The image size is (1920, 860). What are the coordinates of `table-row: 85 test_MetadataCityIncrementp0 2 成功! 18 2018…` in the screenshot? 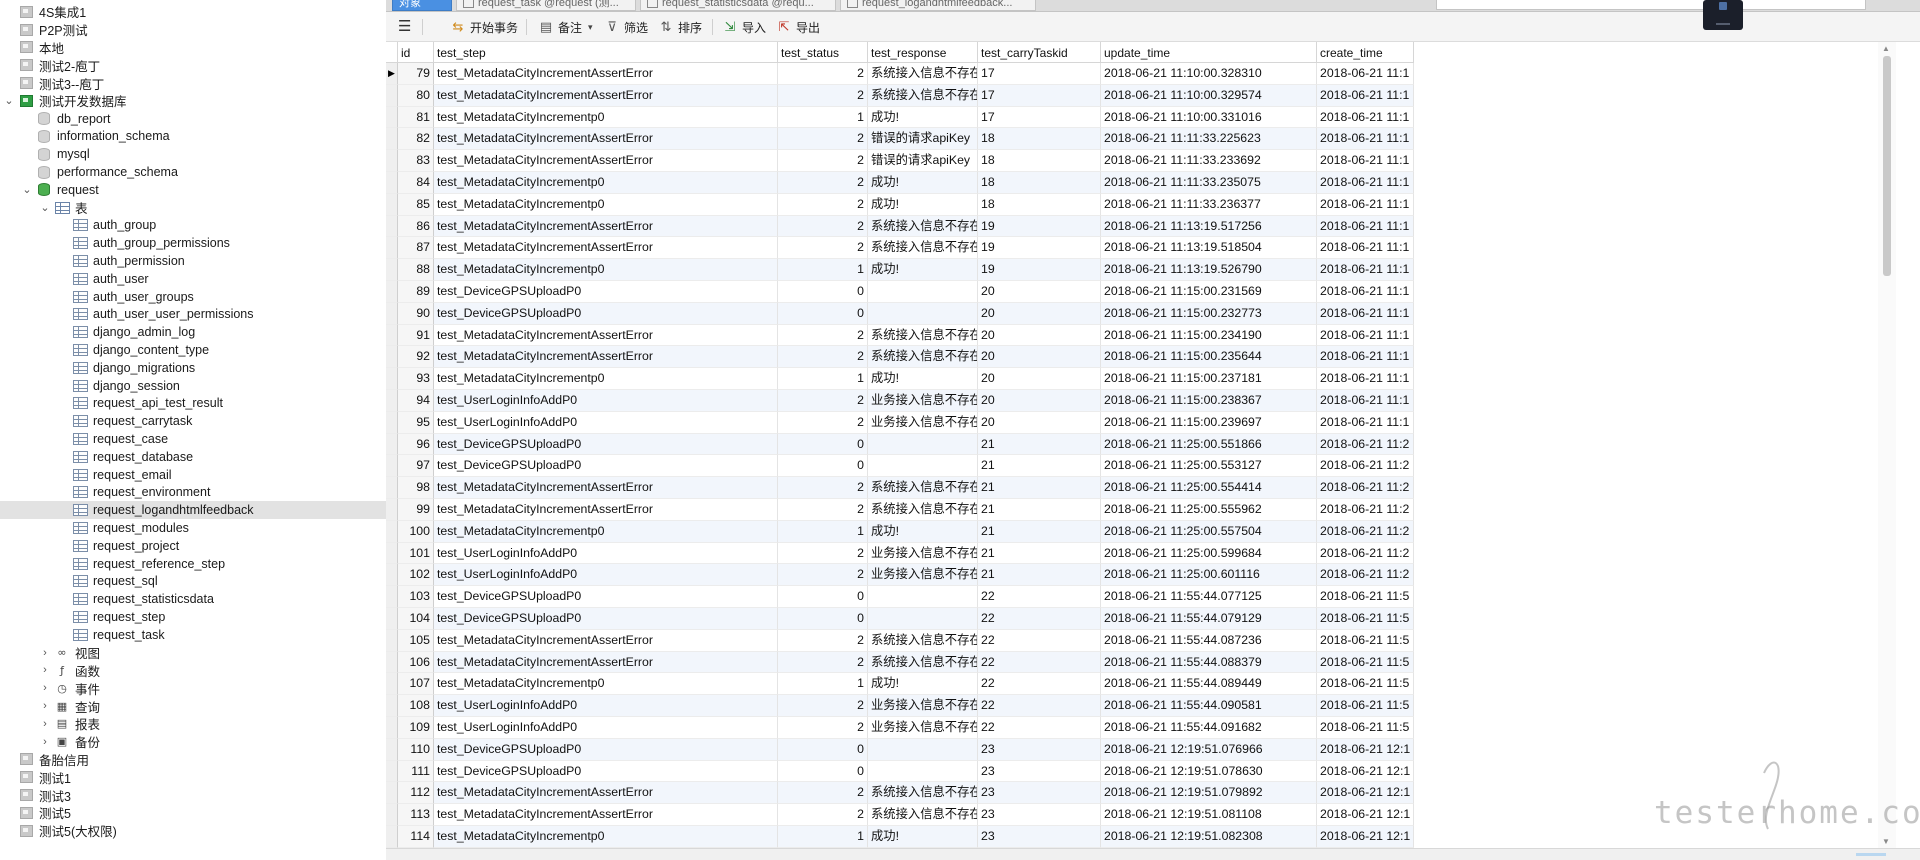 It's located at (900, 204).